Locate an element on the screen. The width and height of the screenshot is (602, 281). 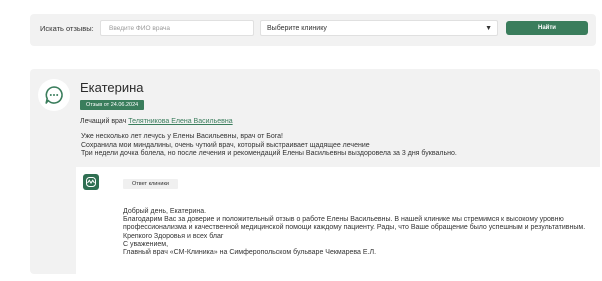
doctor-link: Телятникова Елена Васильевна is located at coordinates (180, 121).